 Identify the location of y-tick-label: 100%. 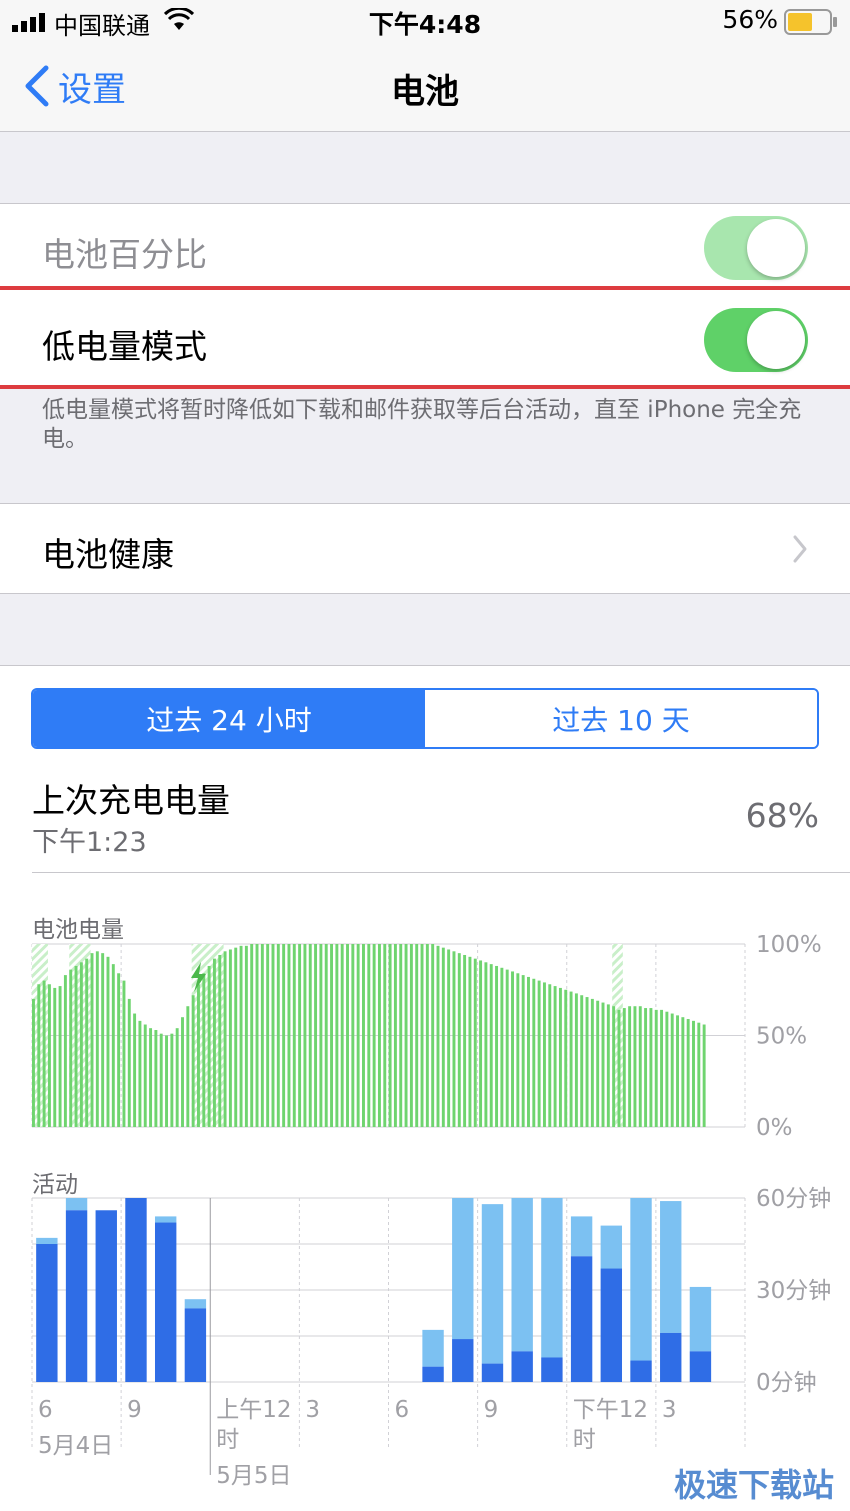
(789, 945).